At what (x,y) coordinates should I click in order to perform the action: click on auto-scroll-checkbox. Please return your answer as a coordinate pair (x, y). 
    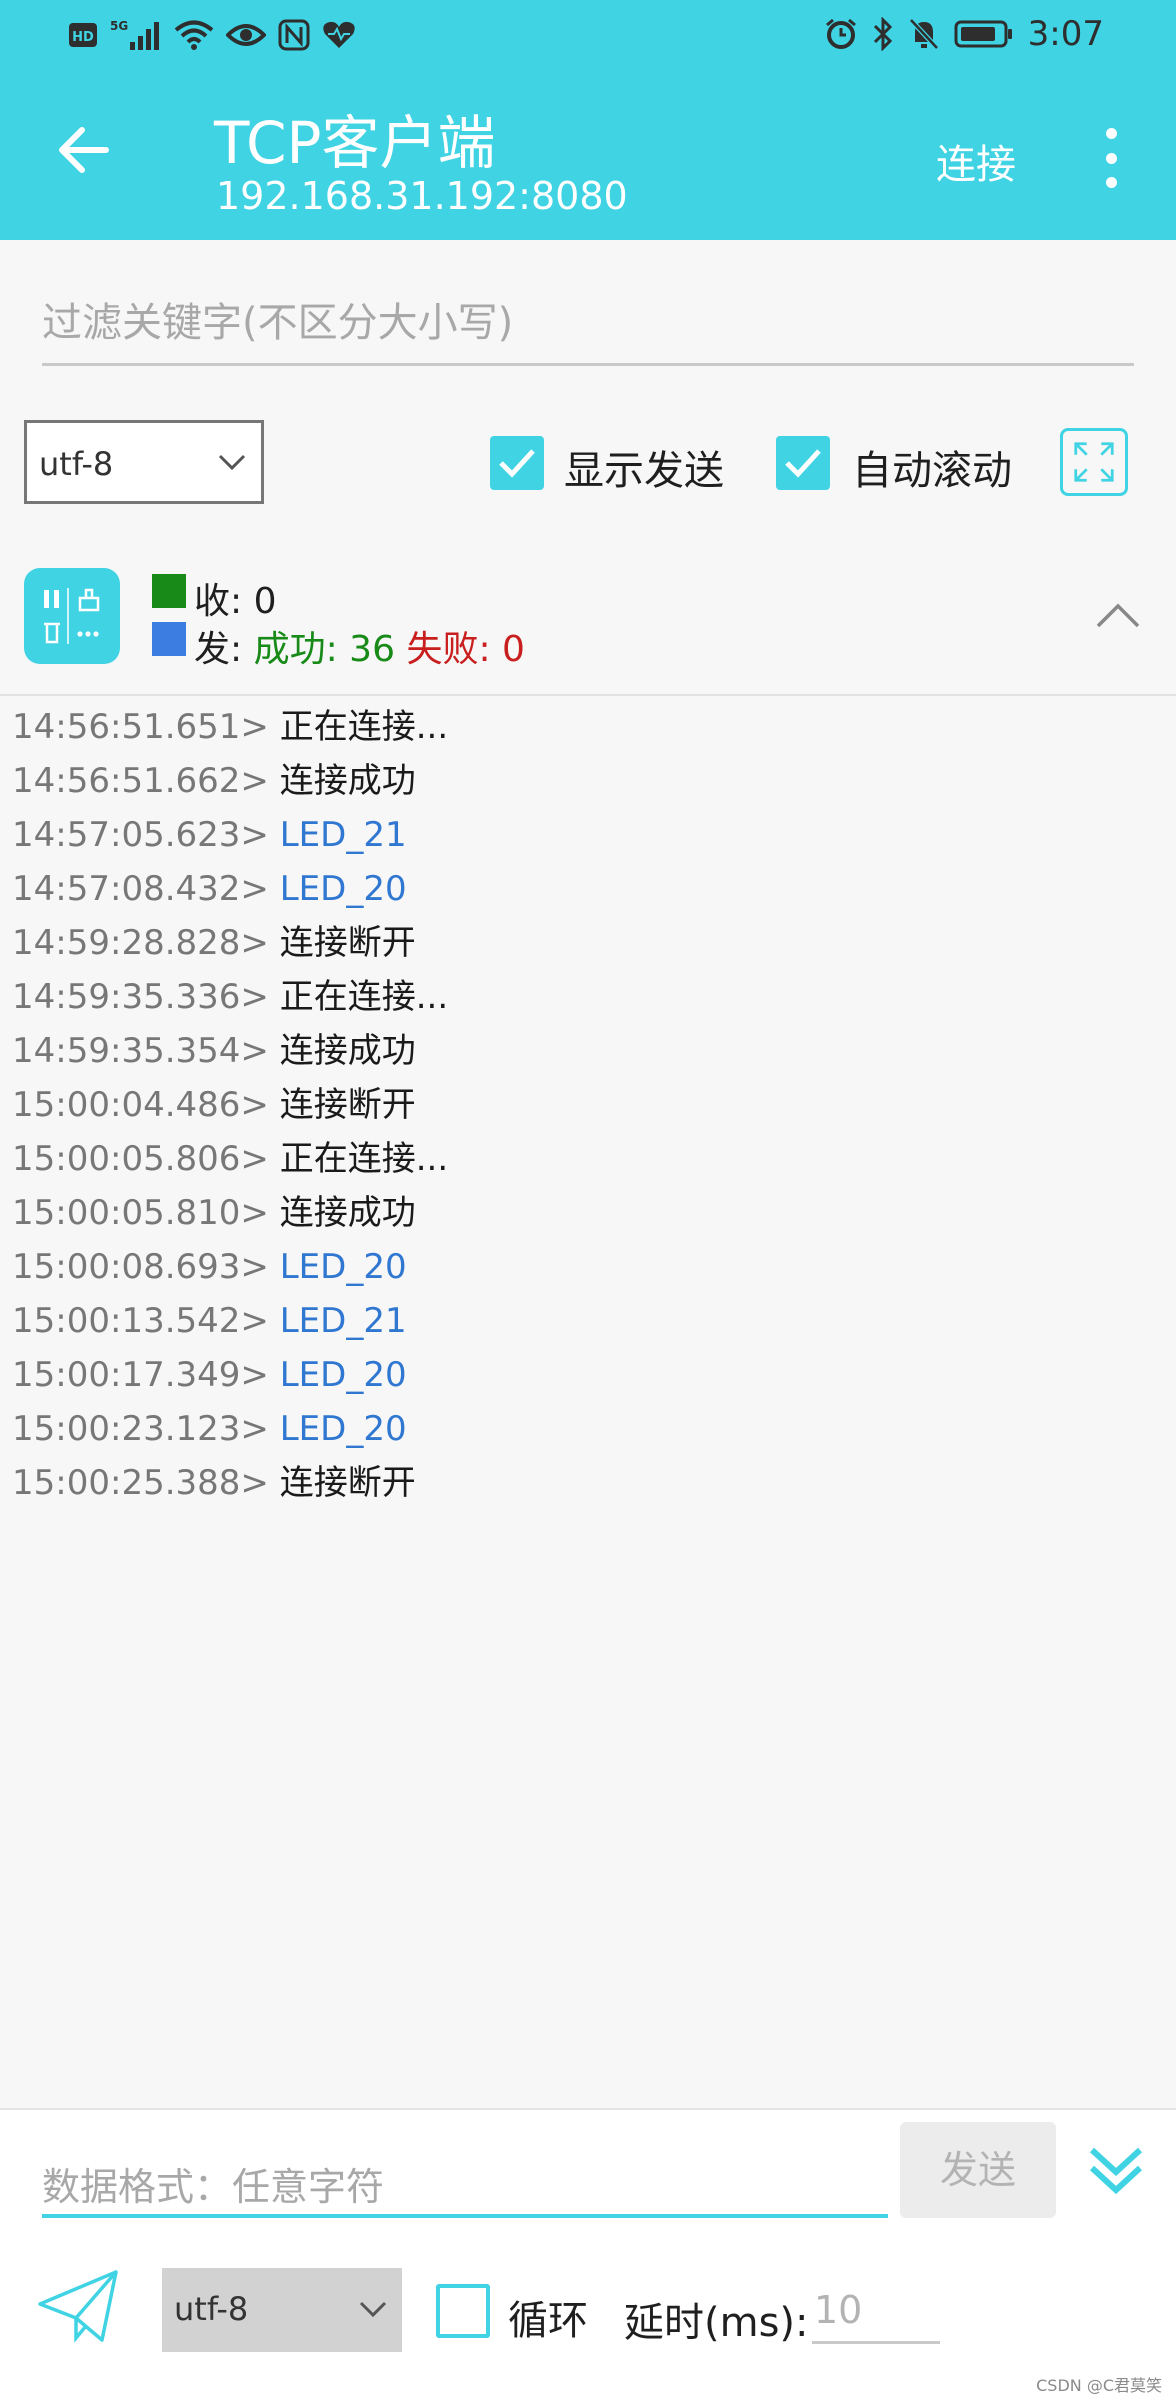
    Looking at the image, I should click on (803, 463).